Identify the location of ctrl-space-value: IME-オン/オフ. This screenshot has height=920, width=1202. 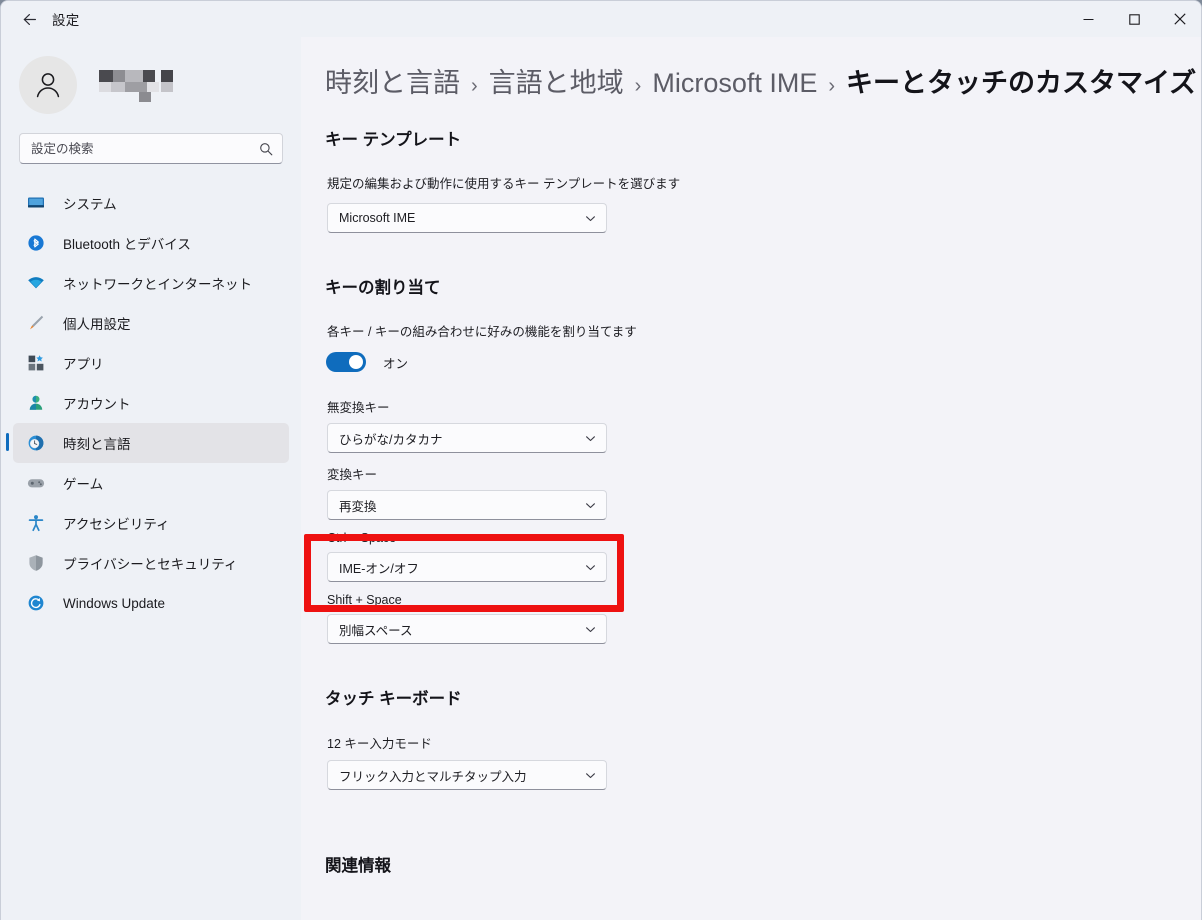
(379, 568).